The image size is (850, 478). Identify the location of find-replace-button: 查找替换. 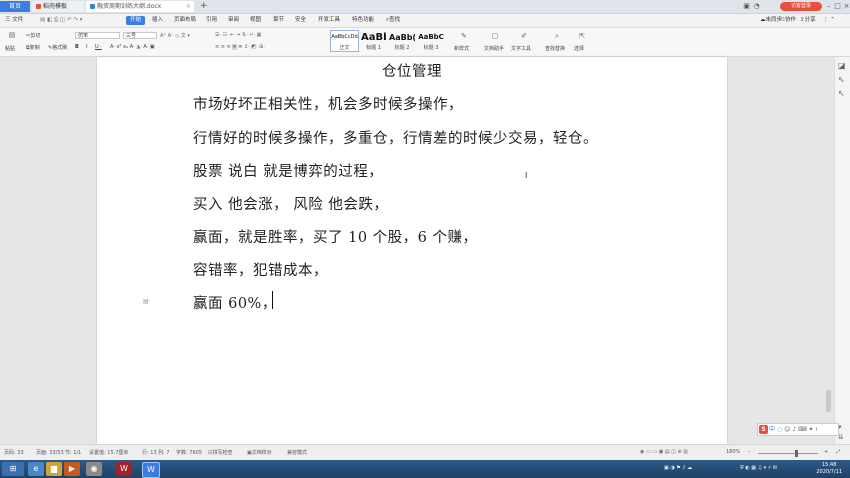
(555, 48).